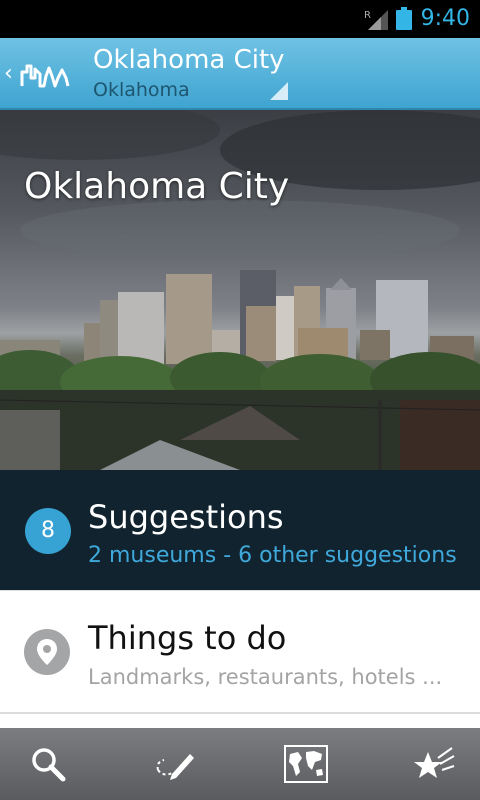  I want to click on world-map-icon, so click(306, 764).